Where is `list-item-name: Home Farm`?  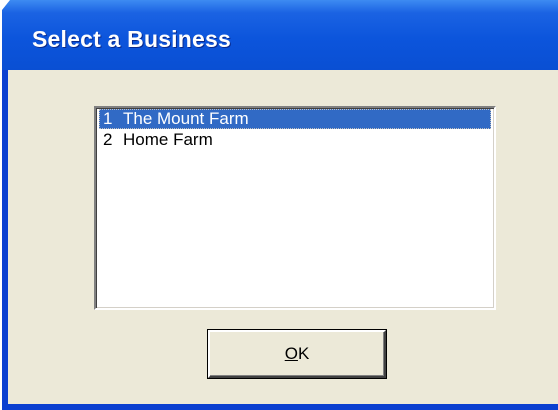 list-item-name: Home Farm is located at coordinates (168, 139).